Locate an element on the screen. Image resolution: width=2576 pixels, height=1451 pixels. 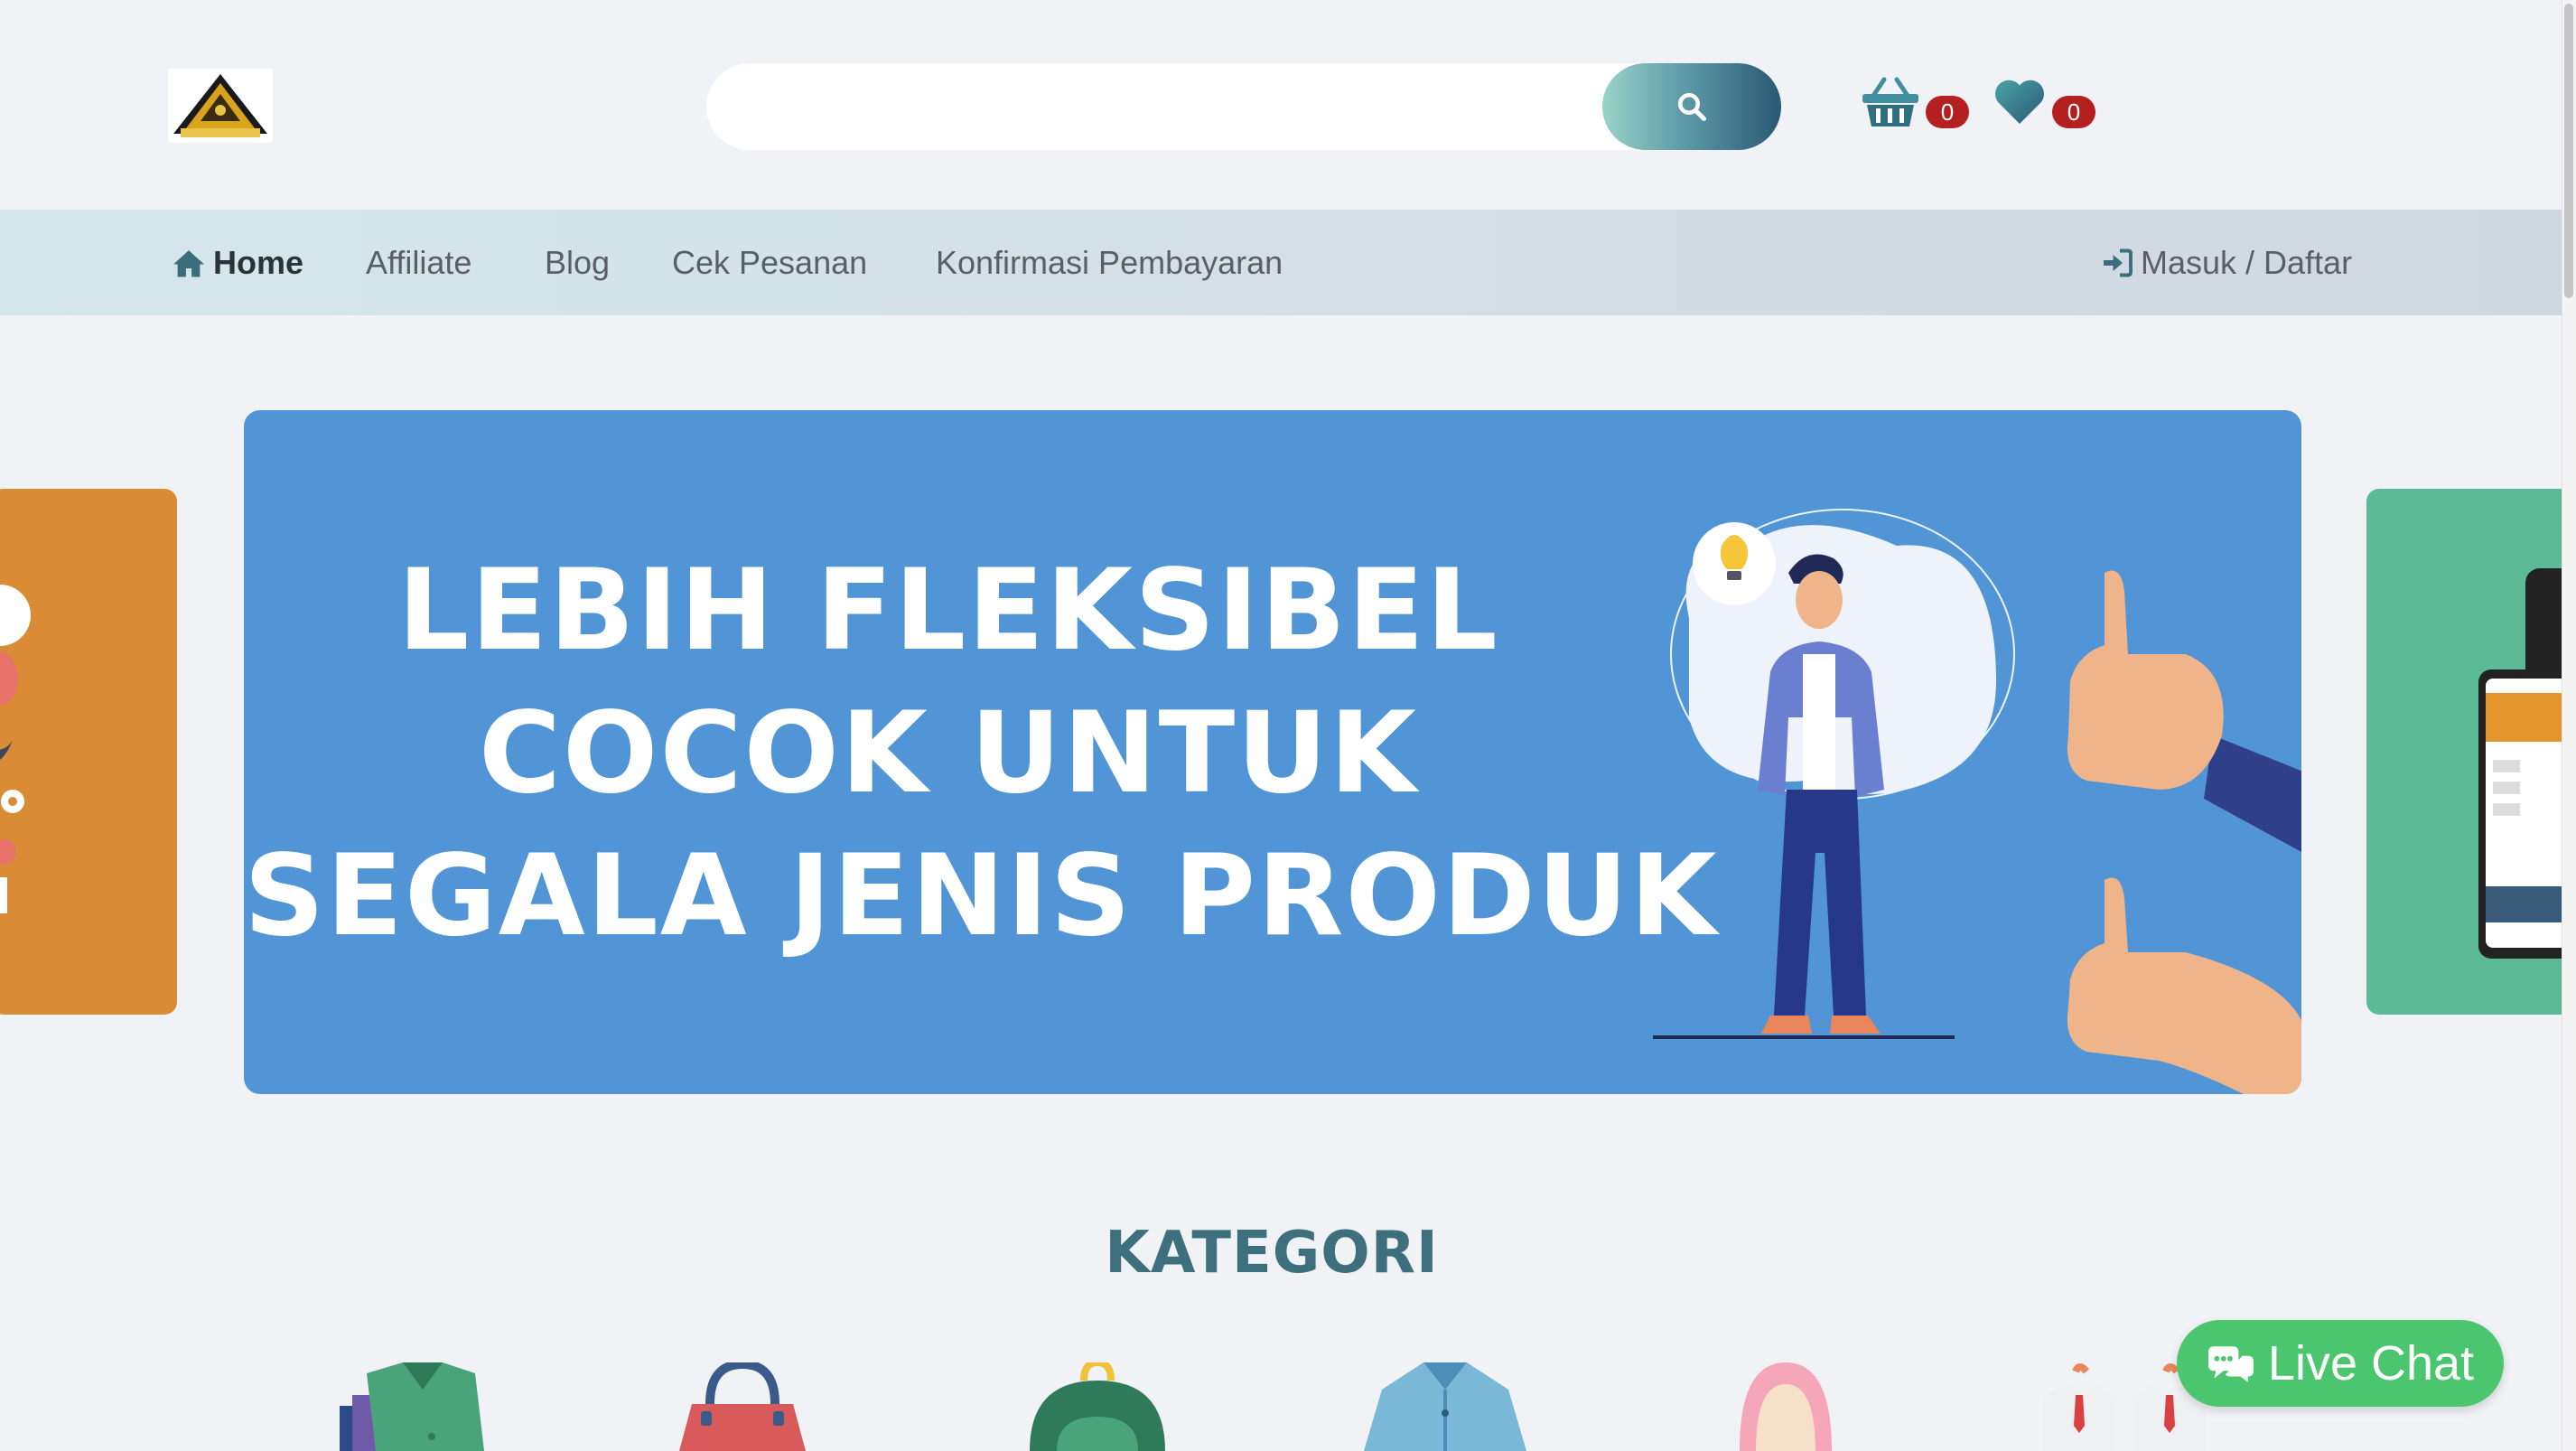
search-button is located at coordinates (1691, 106).